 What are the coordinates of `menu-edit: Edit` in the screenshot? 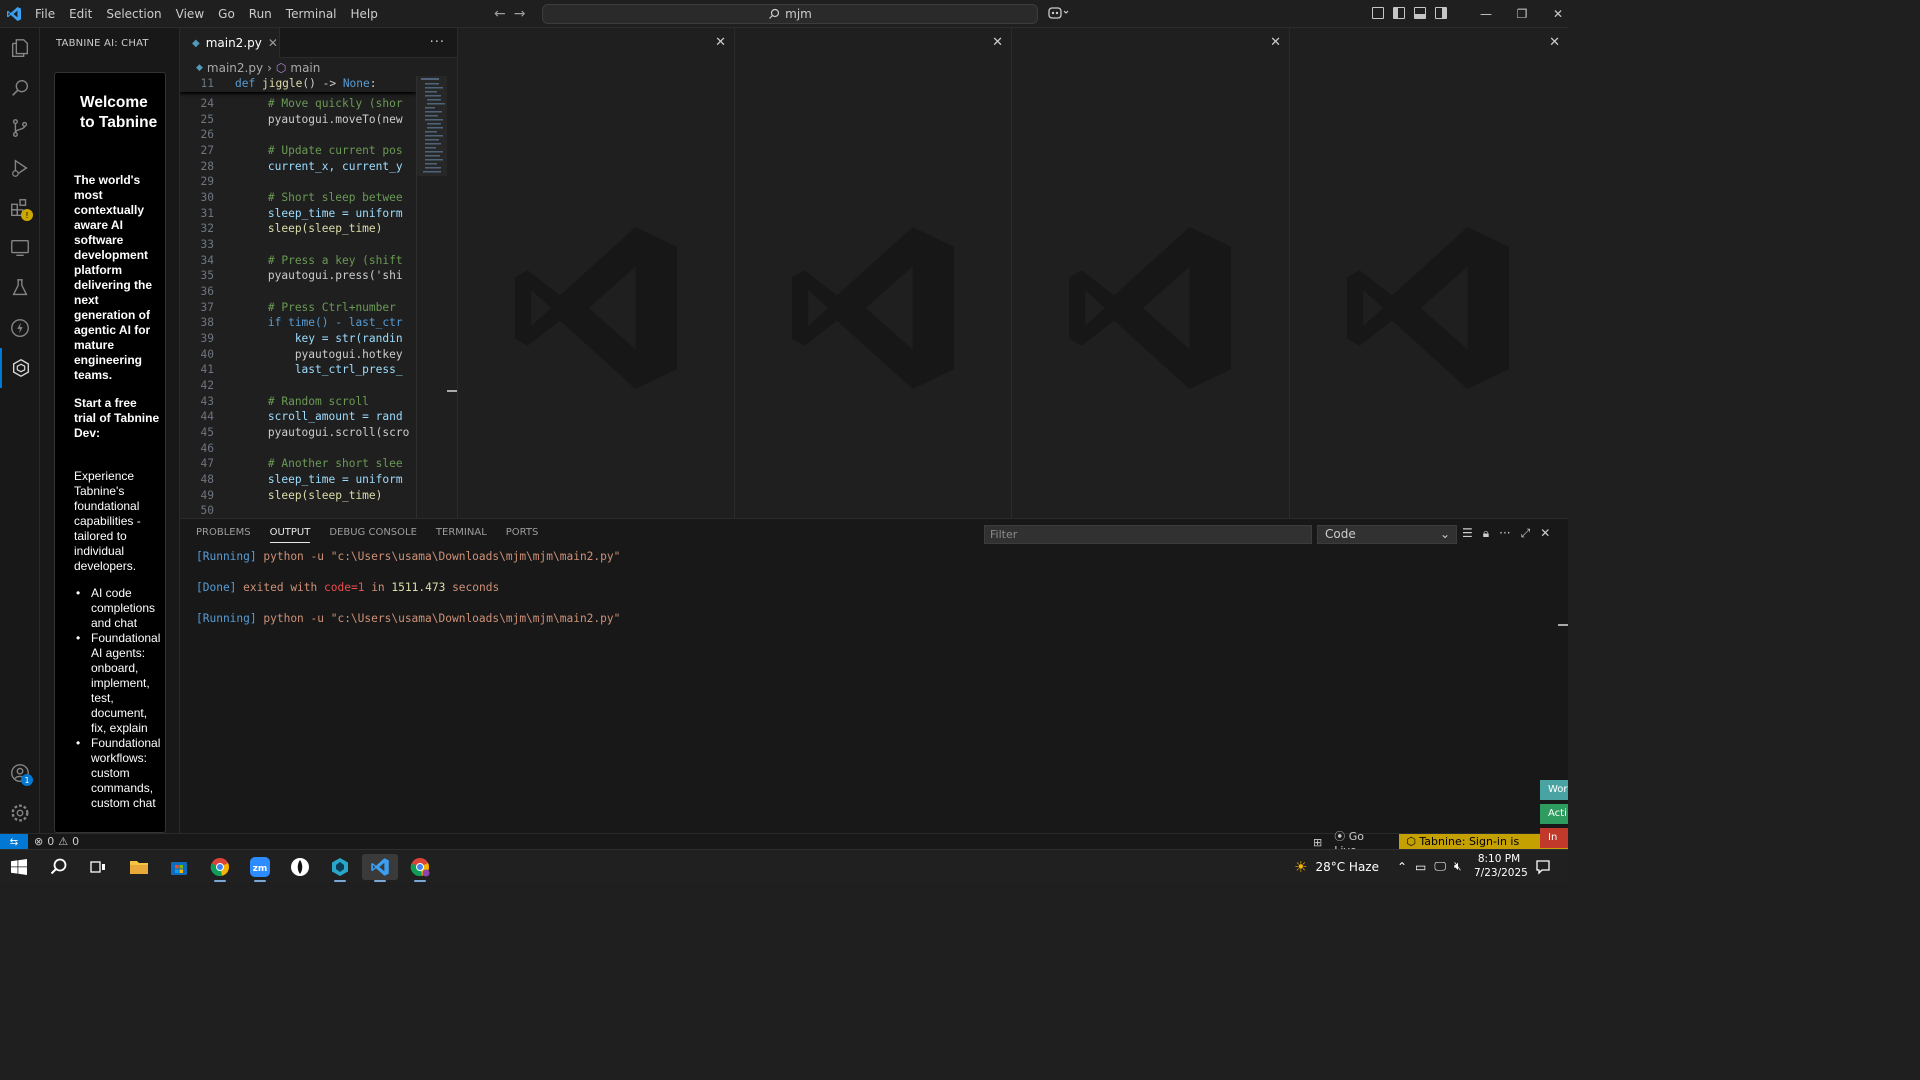 It's located at (80, 14).